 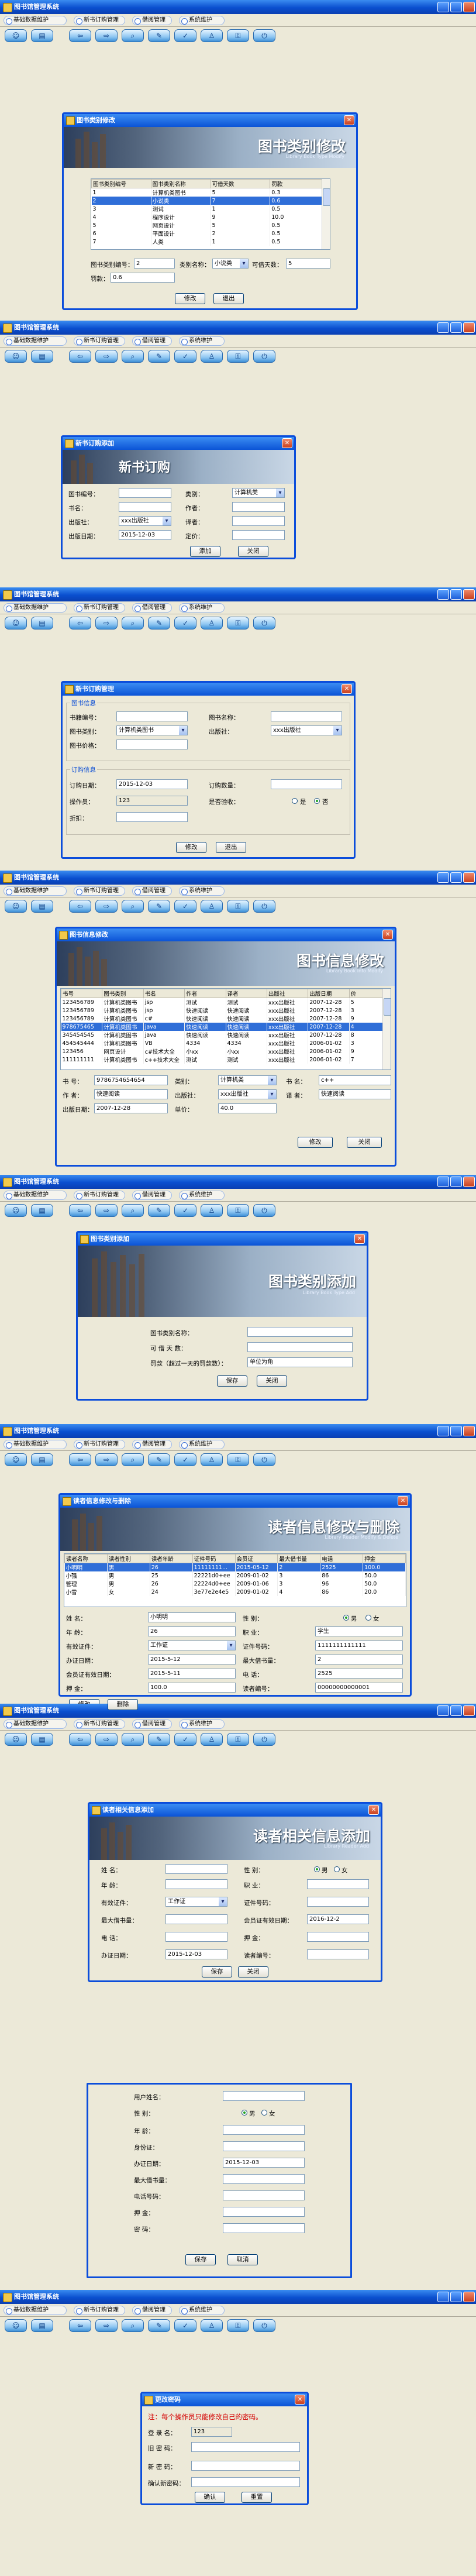 I want to click on menu-borrow: 借阅管理, so click(x=152, y=608).